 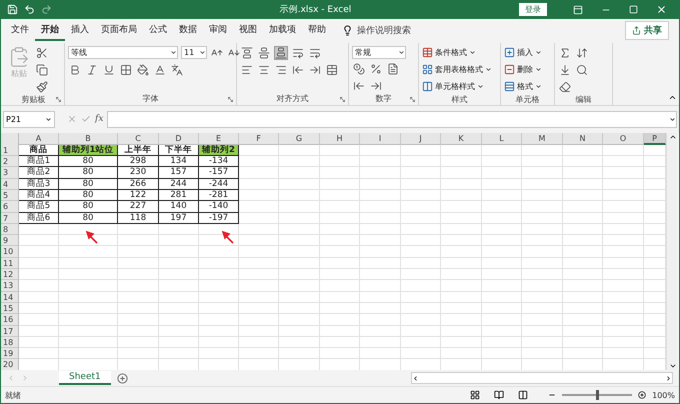 I want to click on enter-icon, so click(x=86, y=119).